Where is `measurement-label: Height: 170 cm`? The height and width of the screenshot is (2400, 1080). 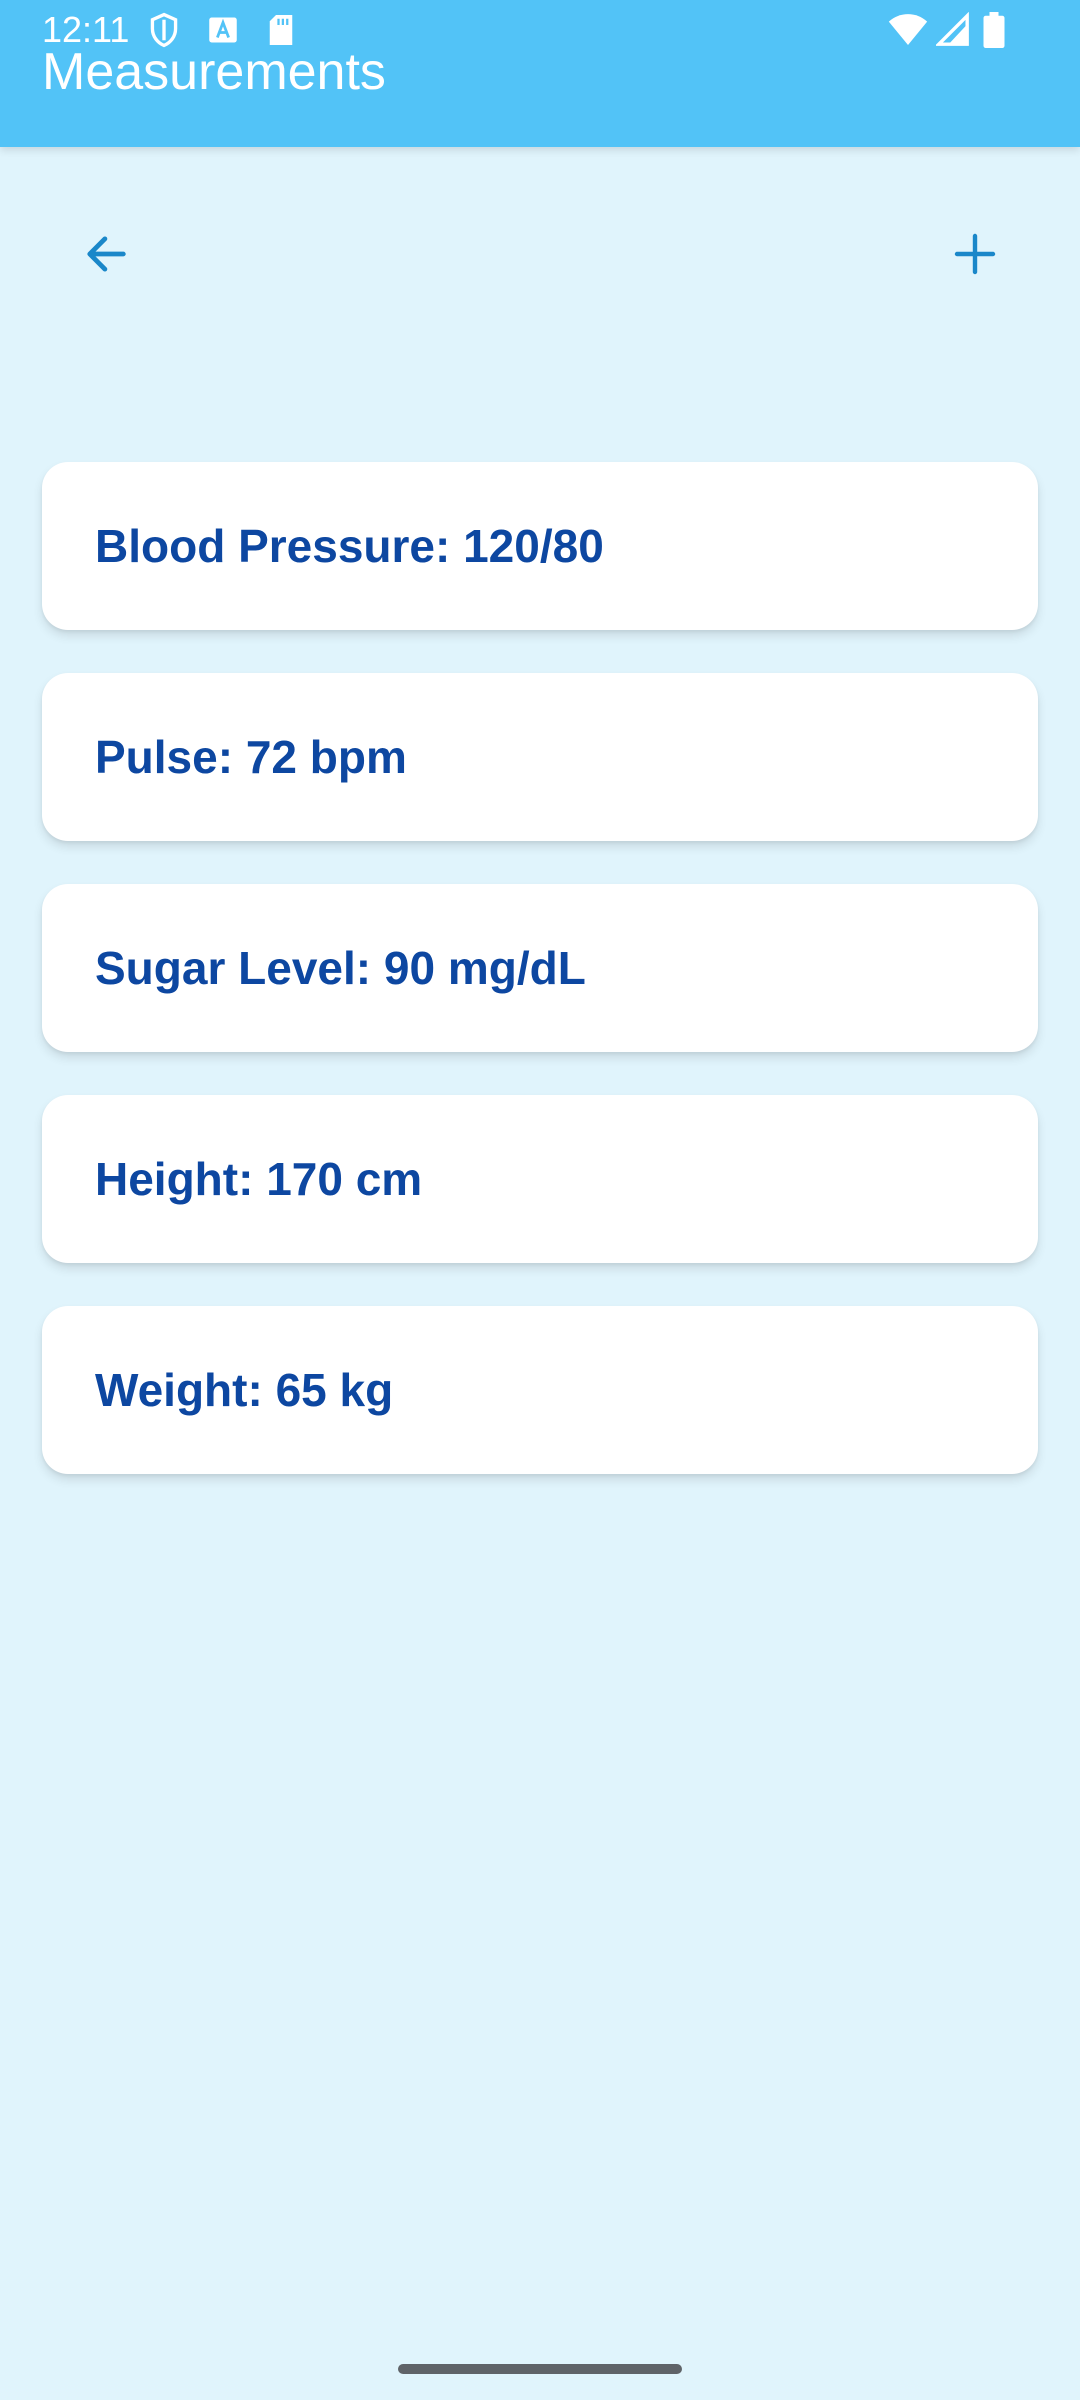 measurement-label: Height: 170 cm is located at coordinates (259, 1179).